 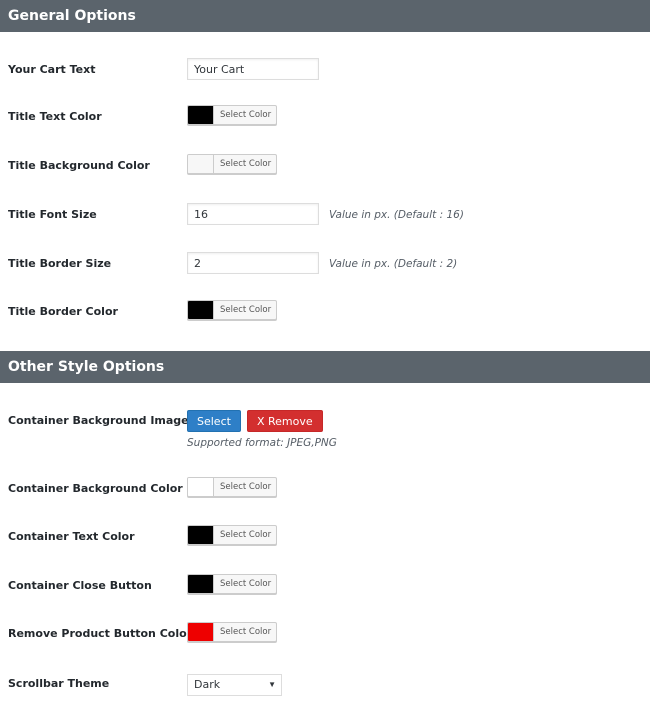 What do you see at coordinates (59, 683) in the screenshot?
I see `scrollbar-theme-label: Scrollbar Theme` at bounding box center [59, 683].